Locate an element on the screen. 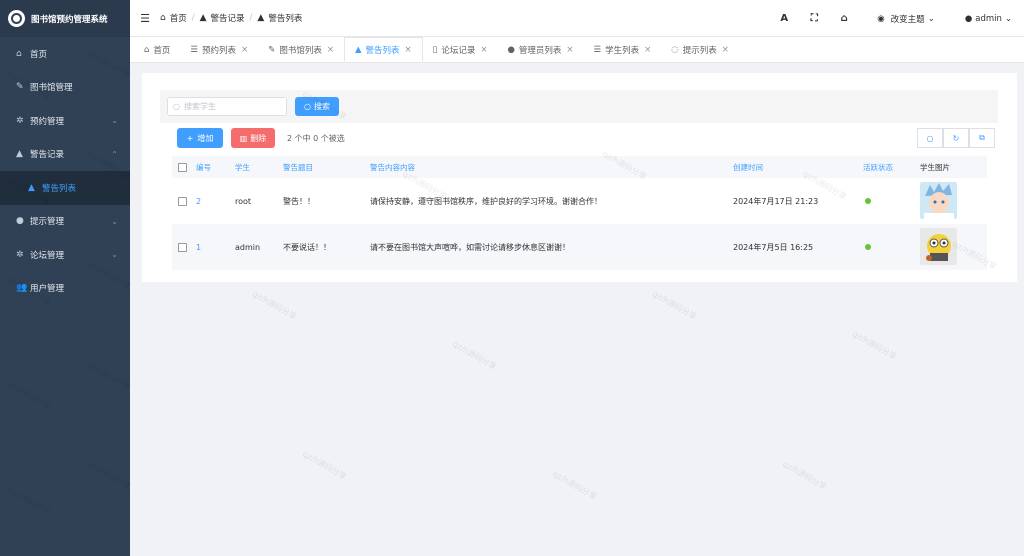  user-label: admin is located at coordinates (988, 18).